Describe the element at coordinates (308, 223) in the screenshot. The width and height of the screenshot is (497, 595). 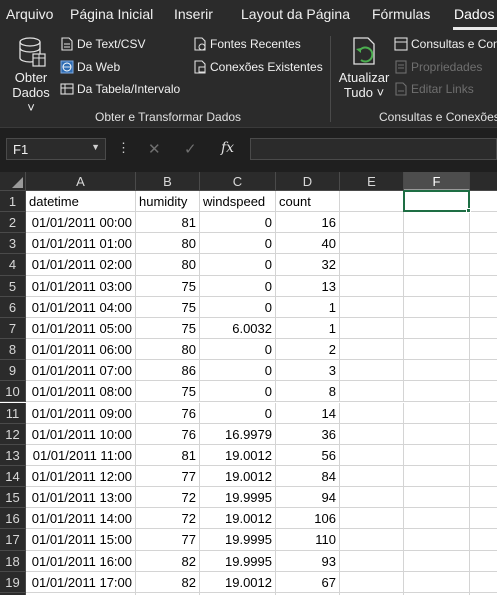
I see `data-cell: 16` at that location.